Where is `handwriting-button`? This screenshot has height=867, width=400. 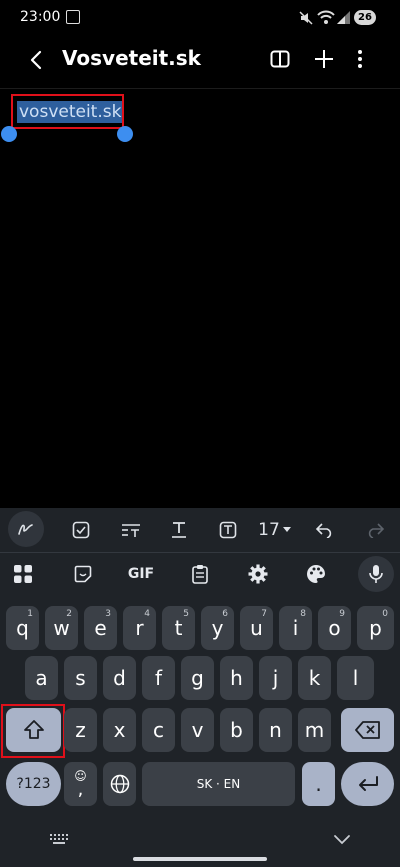
handwriting-button is located at coordinates (26, 529).